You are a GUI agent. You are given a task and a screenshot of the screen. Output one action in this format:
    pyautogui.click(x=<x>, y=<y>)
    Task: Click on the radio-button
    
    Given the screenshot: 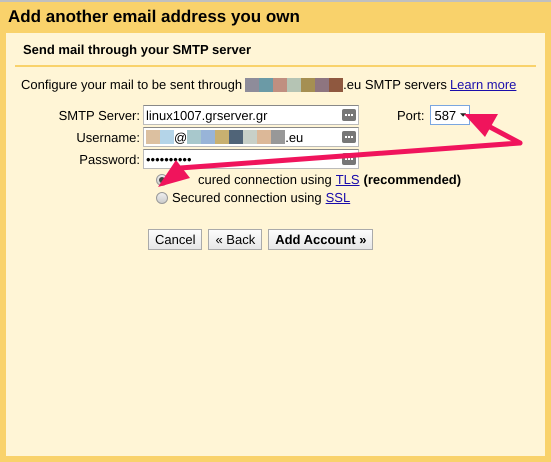 What is the action you would take?
    pyautogui.click(x=162, y=198)
    